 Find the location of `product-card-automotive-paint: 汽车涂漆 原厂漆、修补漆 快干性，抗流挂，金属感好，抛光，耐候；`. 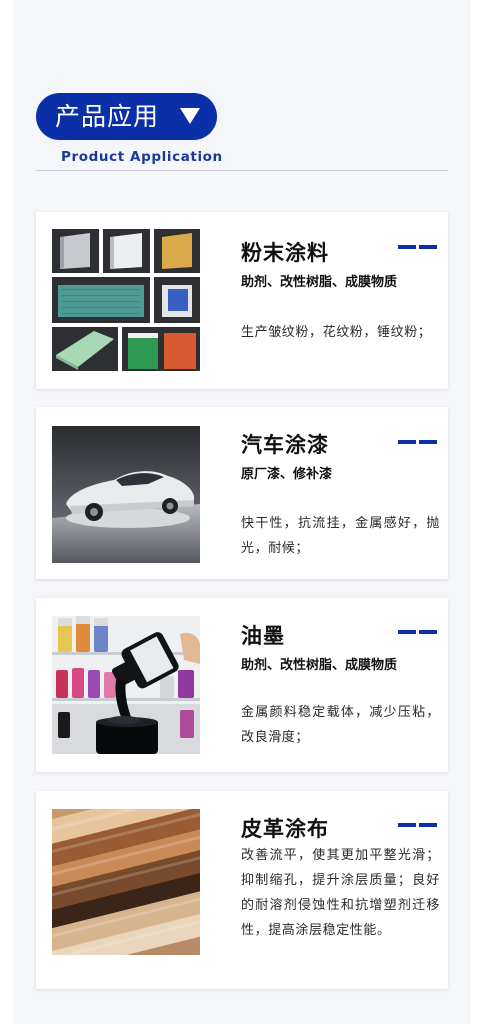

product-card-automotive-paint: 汽车涂漆 原厂漆、修补漆 快干性，抗流挂，金属感好，抛光，耐候； is located at coordinates (242, 493).